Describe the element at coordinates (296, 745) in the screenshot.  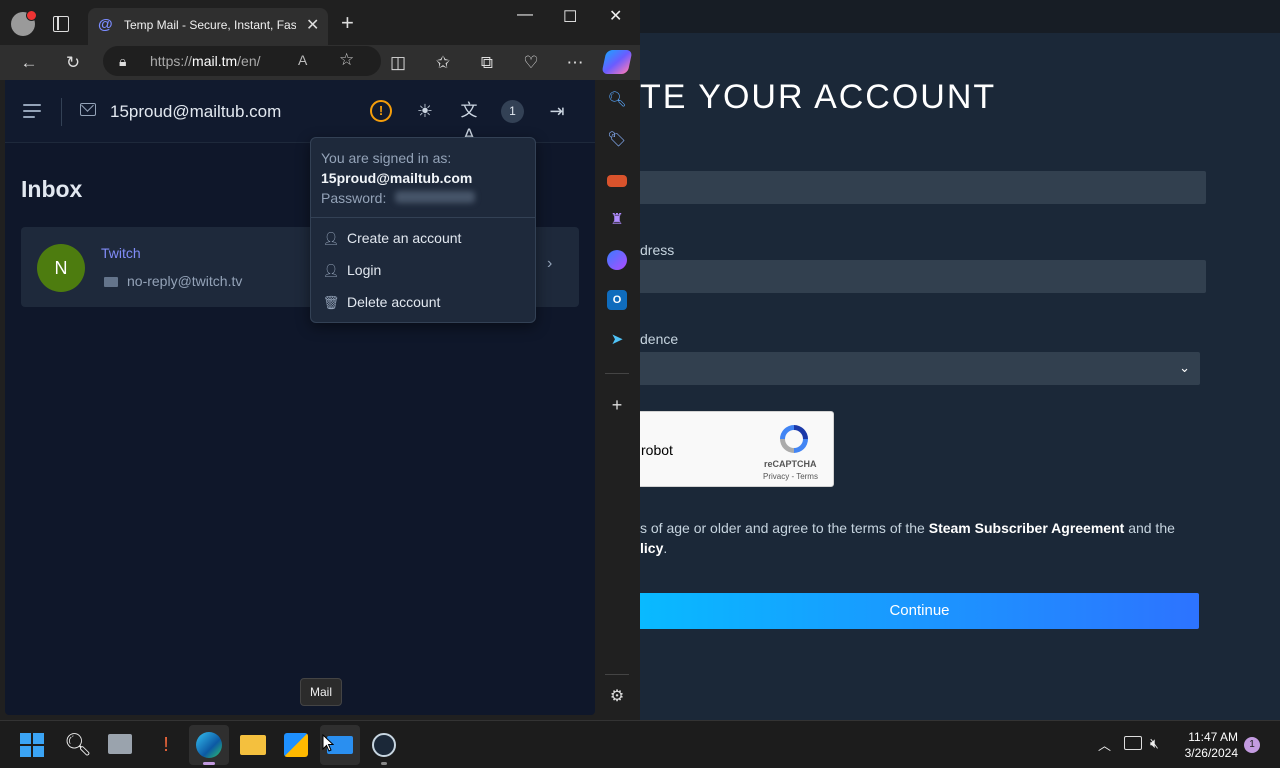
I see `microsoft-store-icon` at that location.